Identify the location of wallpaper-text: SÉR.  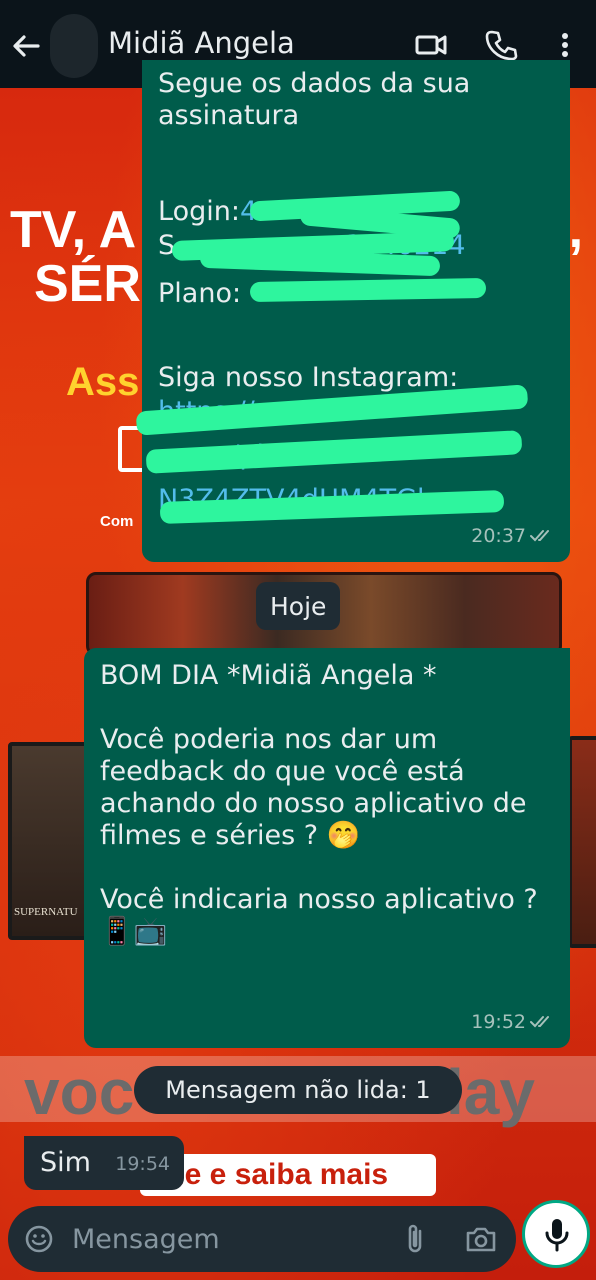
(87, 284).